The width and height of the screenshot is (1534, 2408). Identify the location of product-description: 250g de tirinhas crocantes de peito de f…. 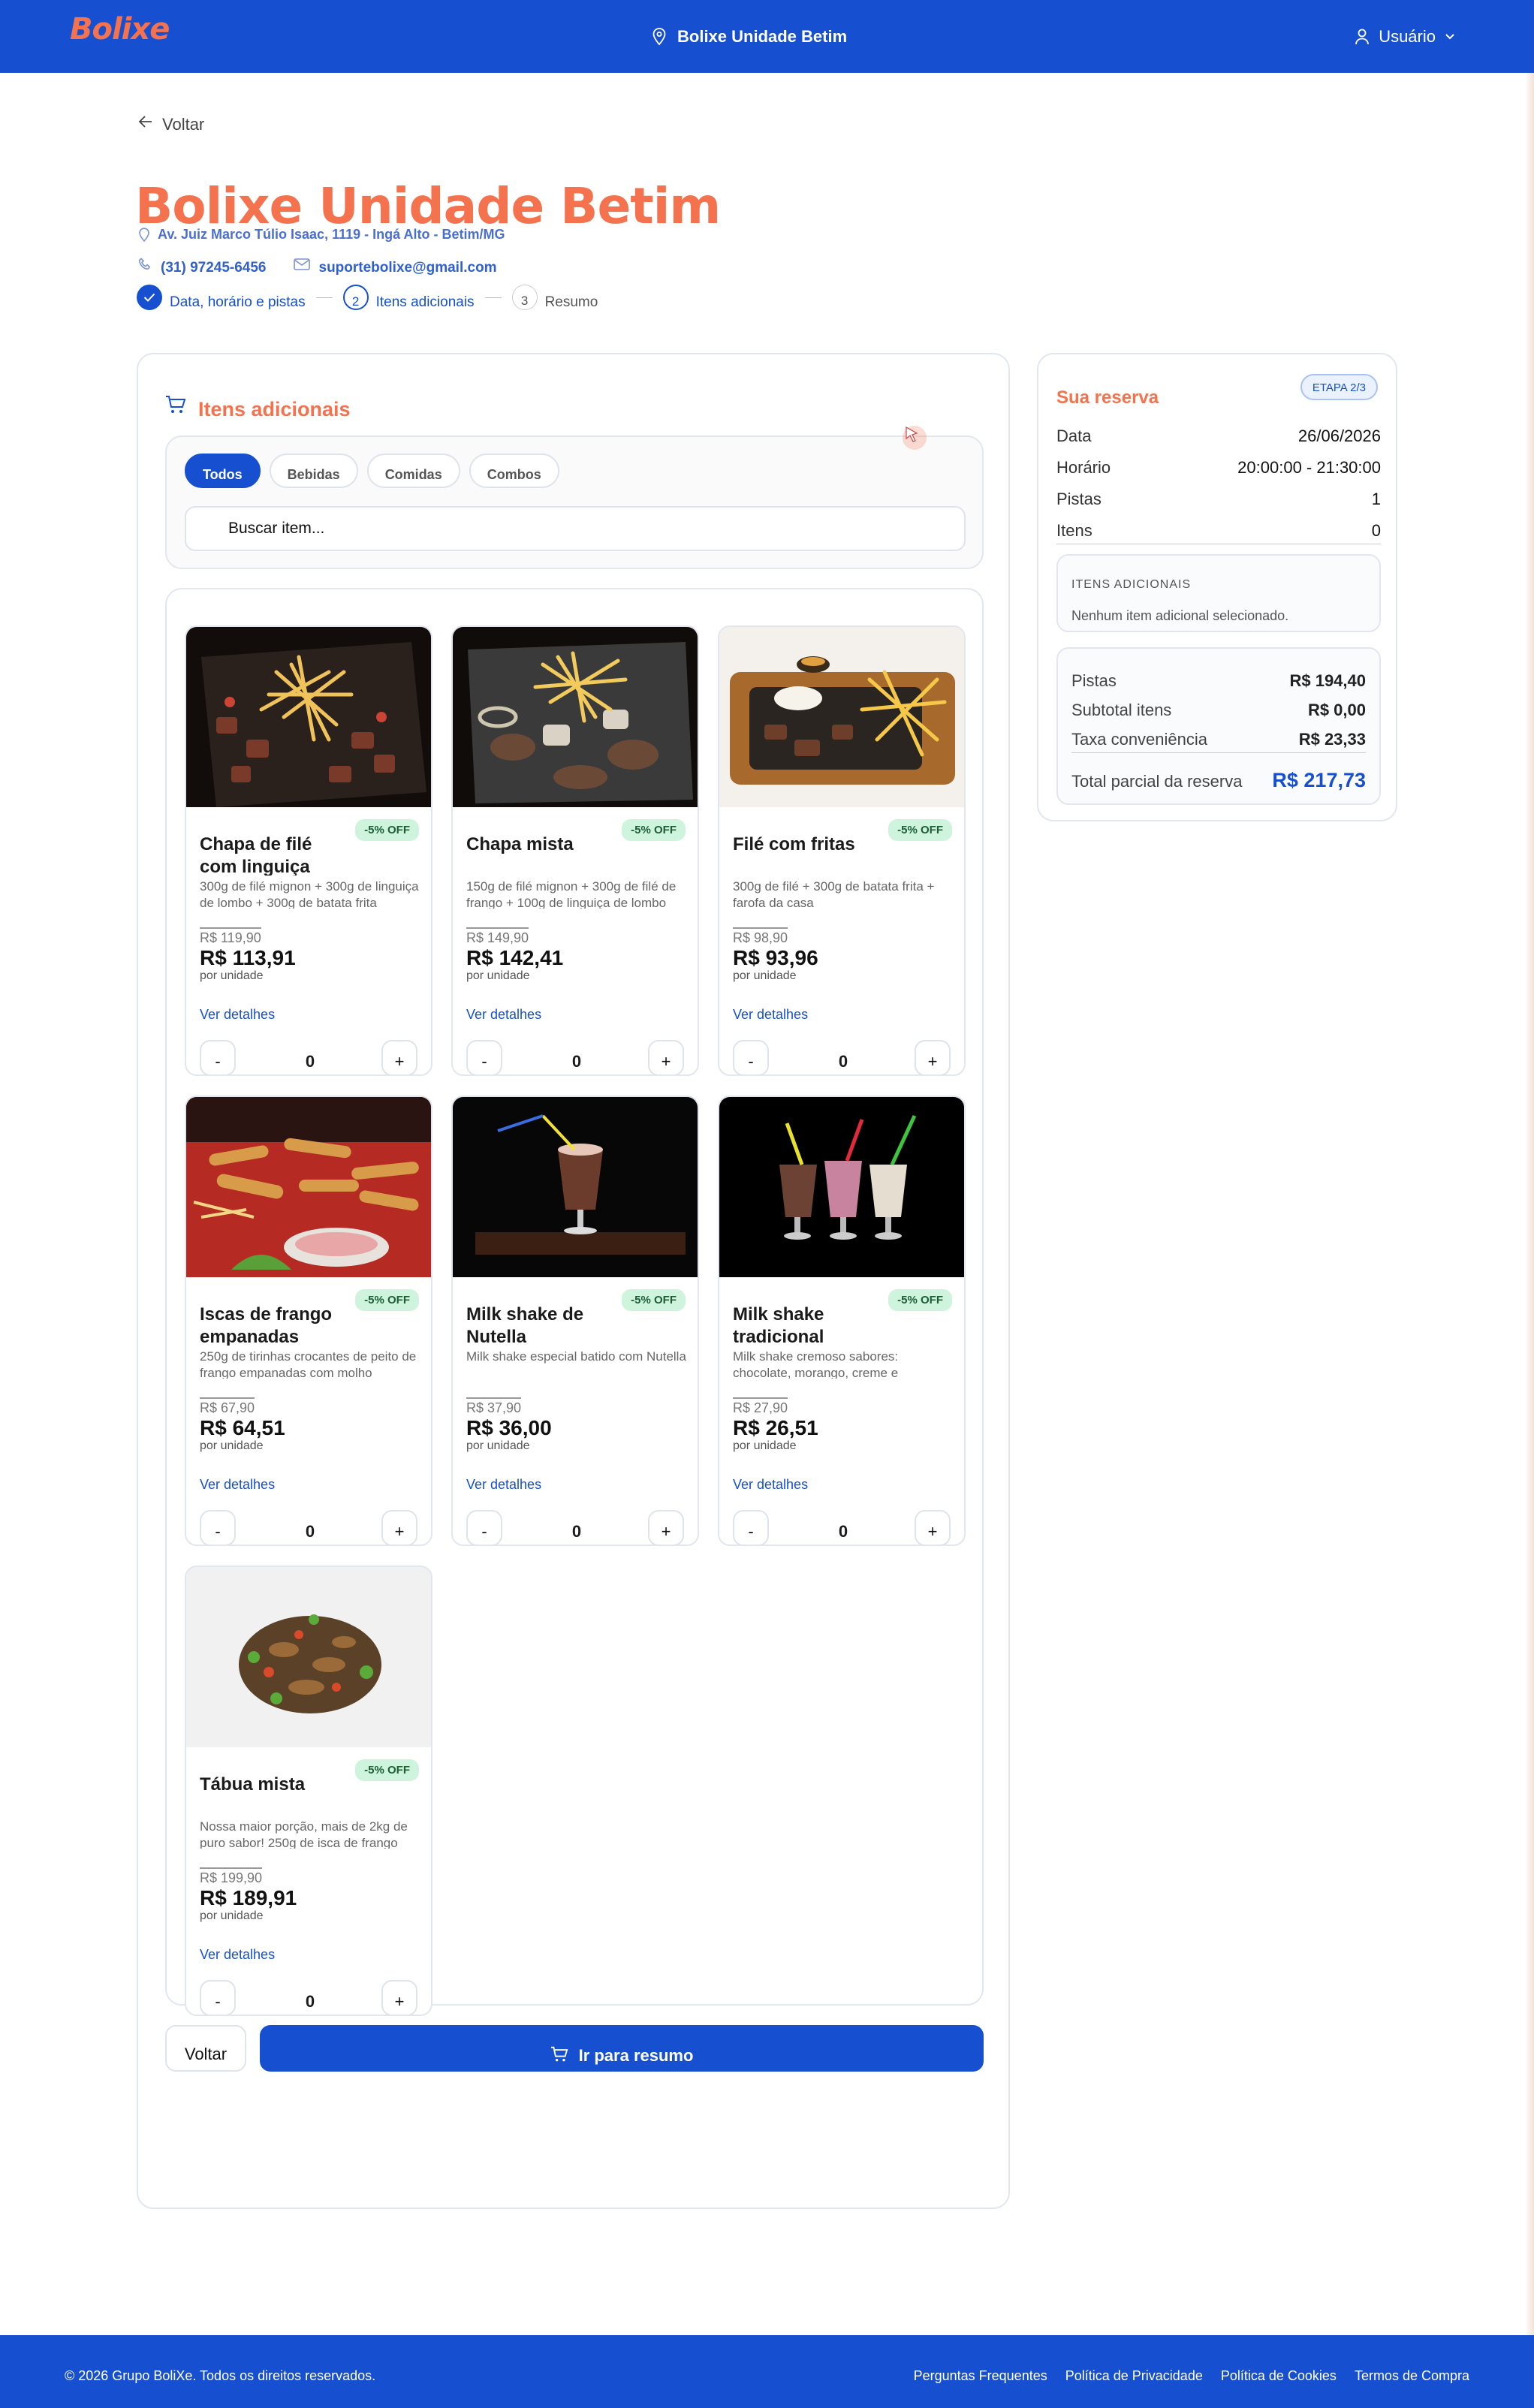
(308, 1364).